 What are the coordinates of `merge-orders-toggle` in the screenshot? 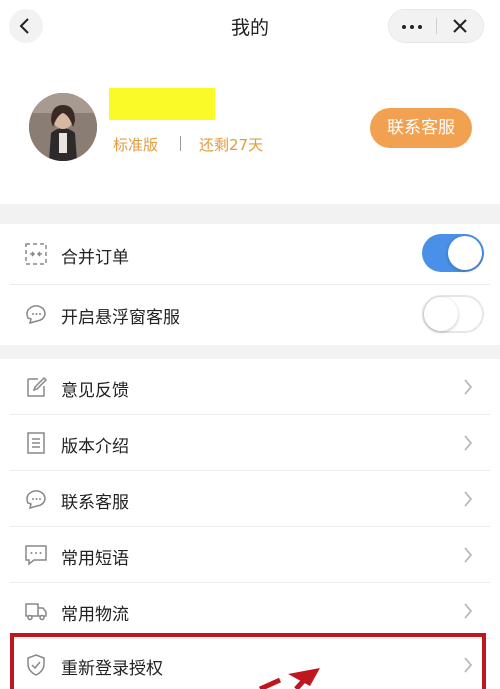 It's located at (453, 253).